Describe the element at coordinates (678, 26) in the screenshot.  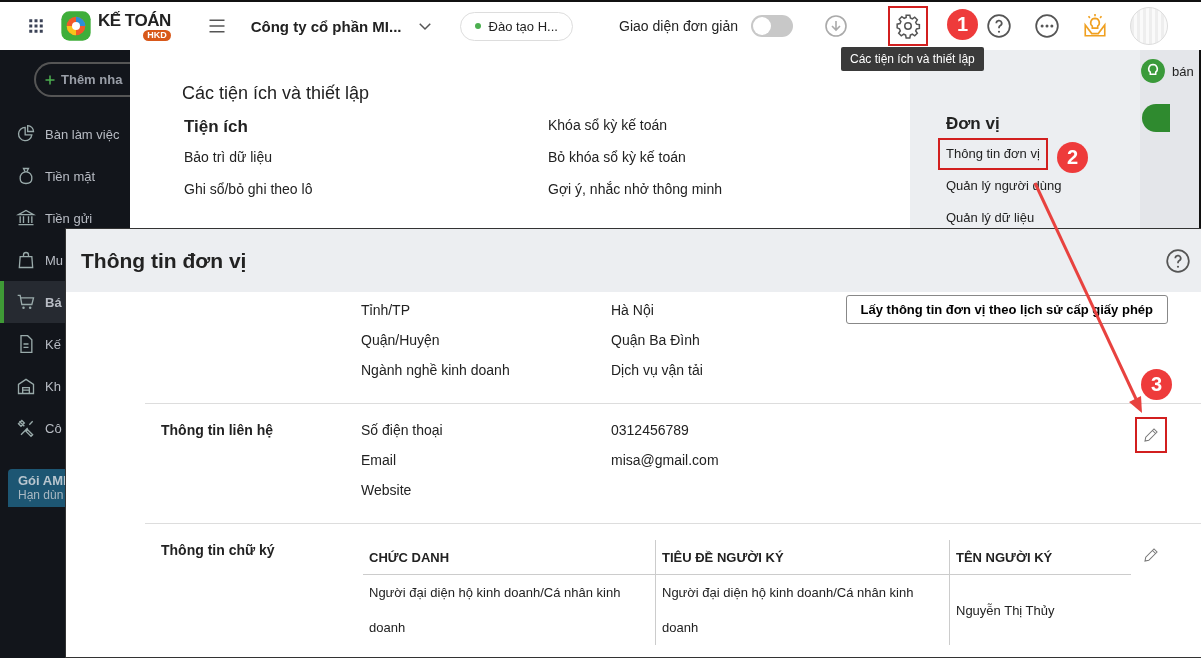
I see `simple-mode-label: Giao diện đơn giản` at that location.